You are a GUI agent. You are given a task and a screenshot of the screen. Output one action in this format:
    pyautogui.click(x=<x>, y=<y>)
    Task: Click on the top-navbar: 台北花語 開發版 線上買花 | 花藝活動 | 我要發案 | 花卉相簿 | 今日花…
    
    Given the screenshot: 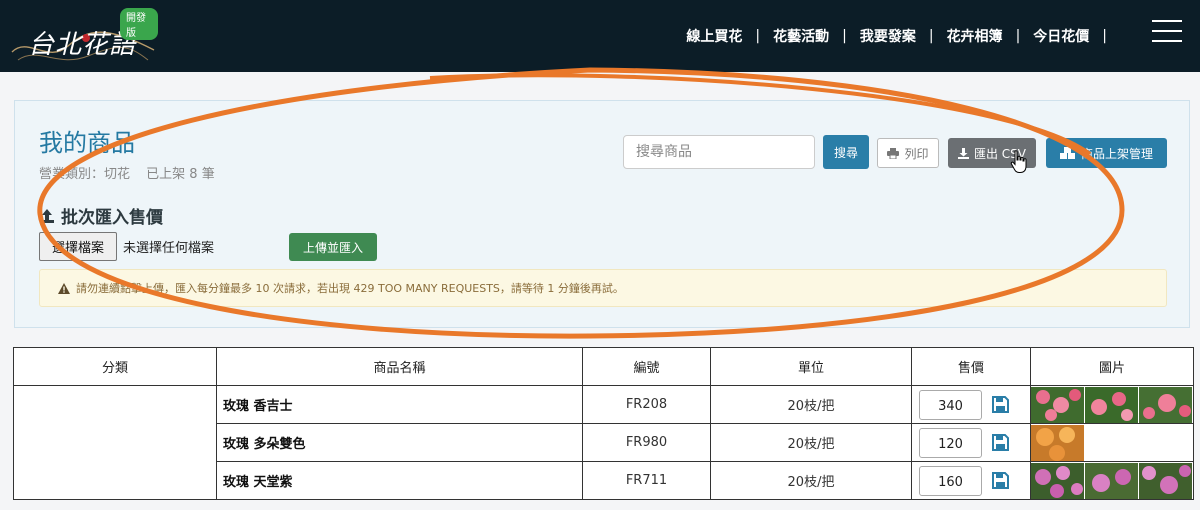 What is the action you would take?
    pyautogui.click(x=600, y=36)
    